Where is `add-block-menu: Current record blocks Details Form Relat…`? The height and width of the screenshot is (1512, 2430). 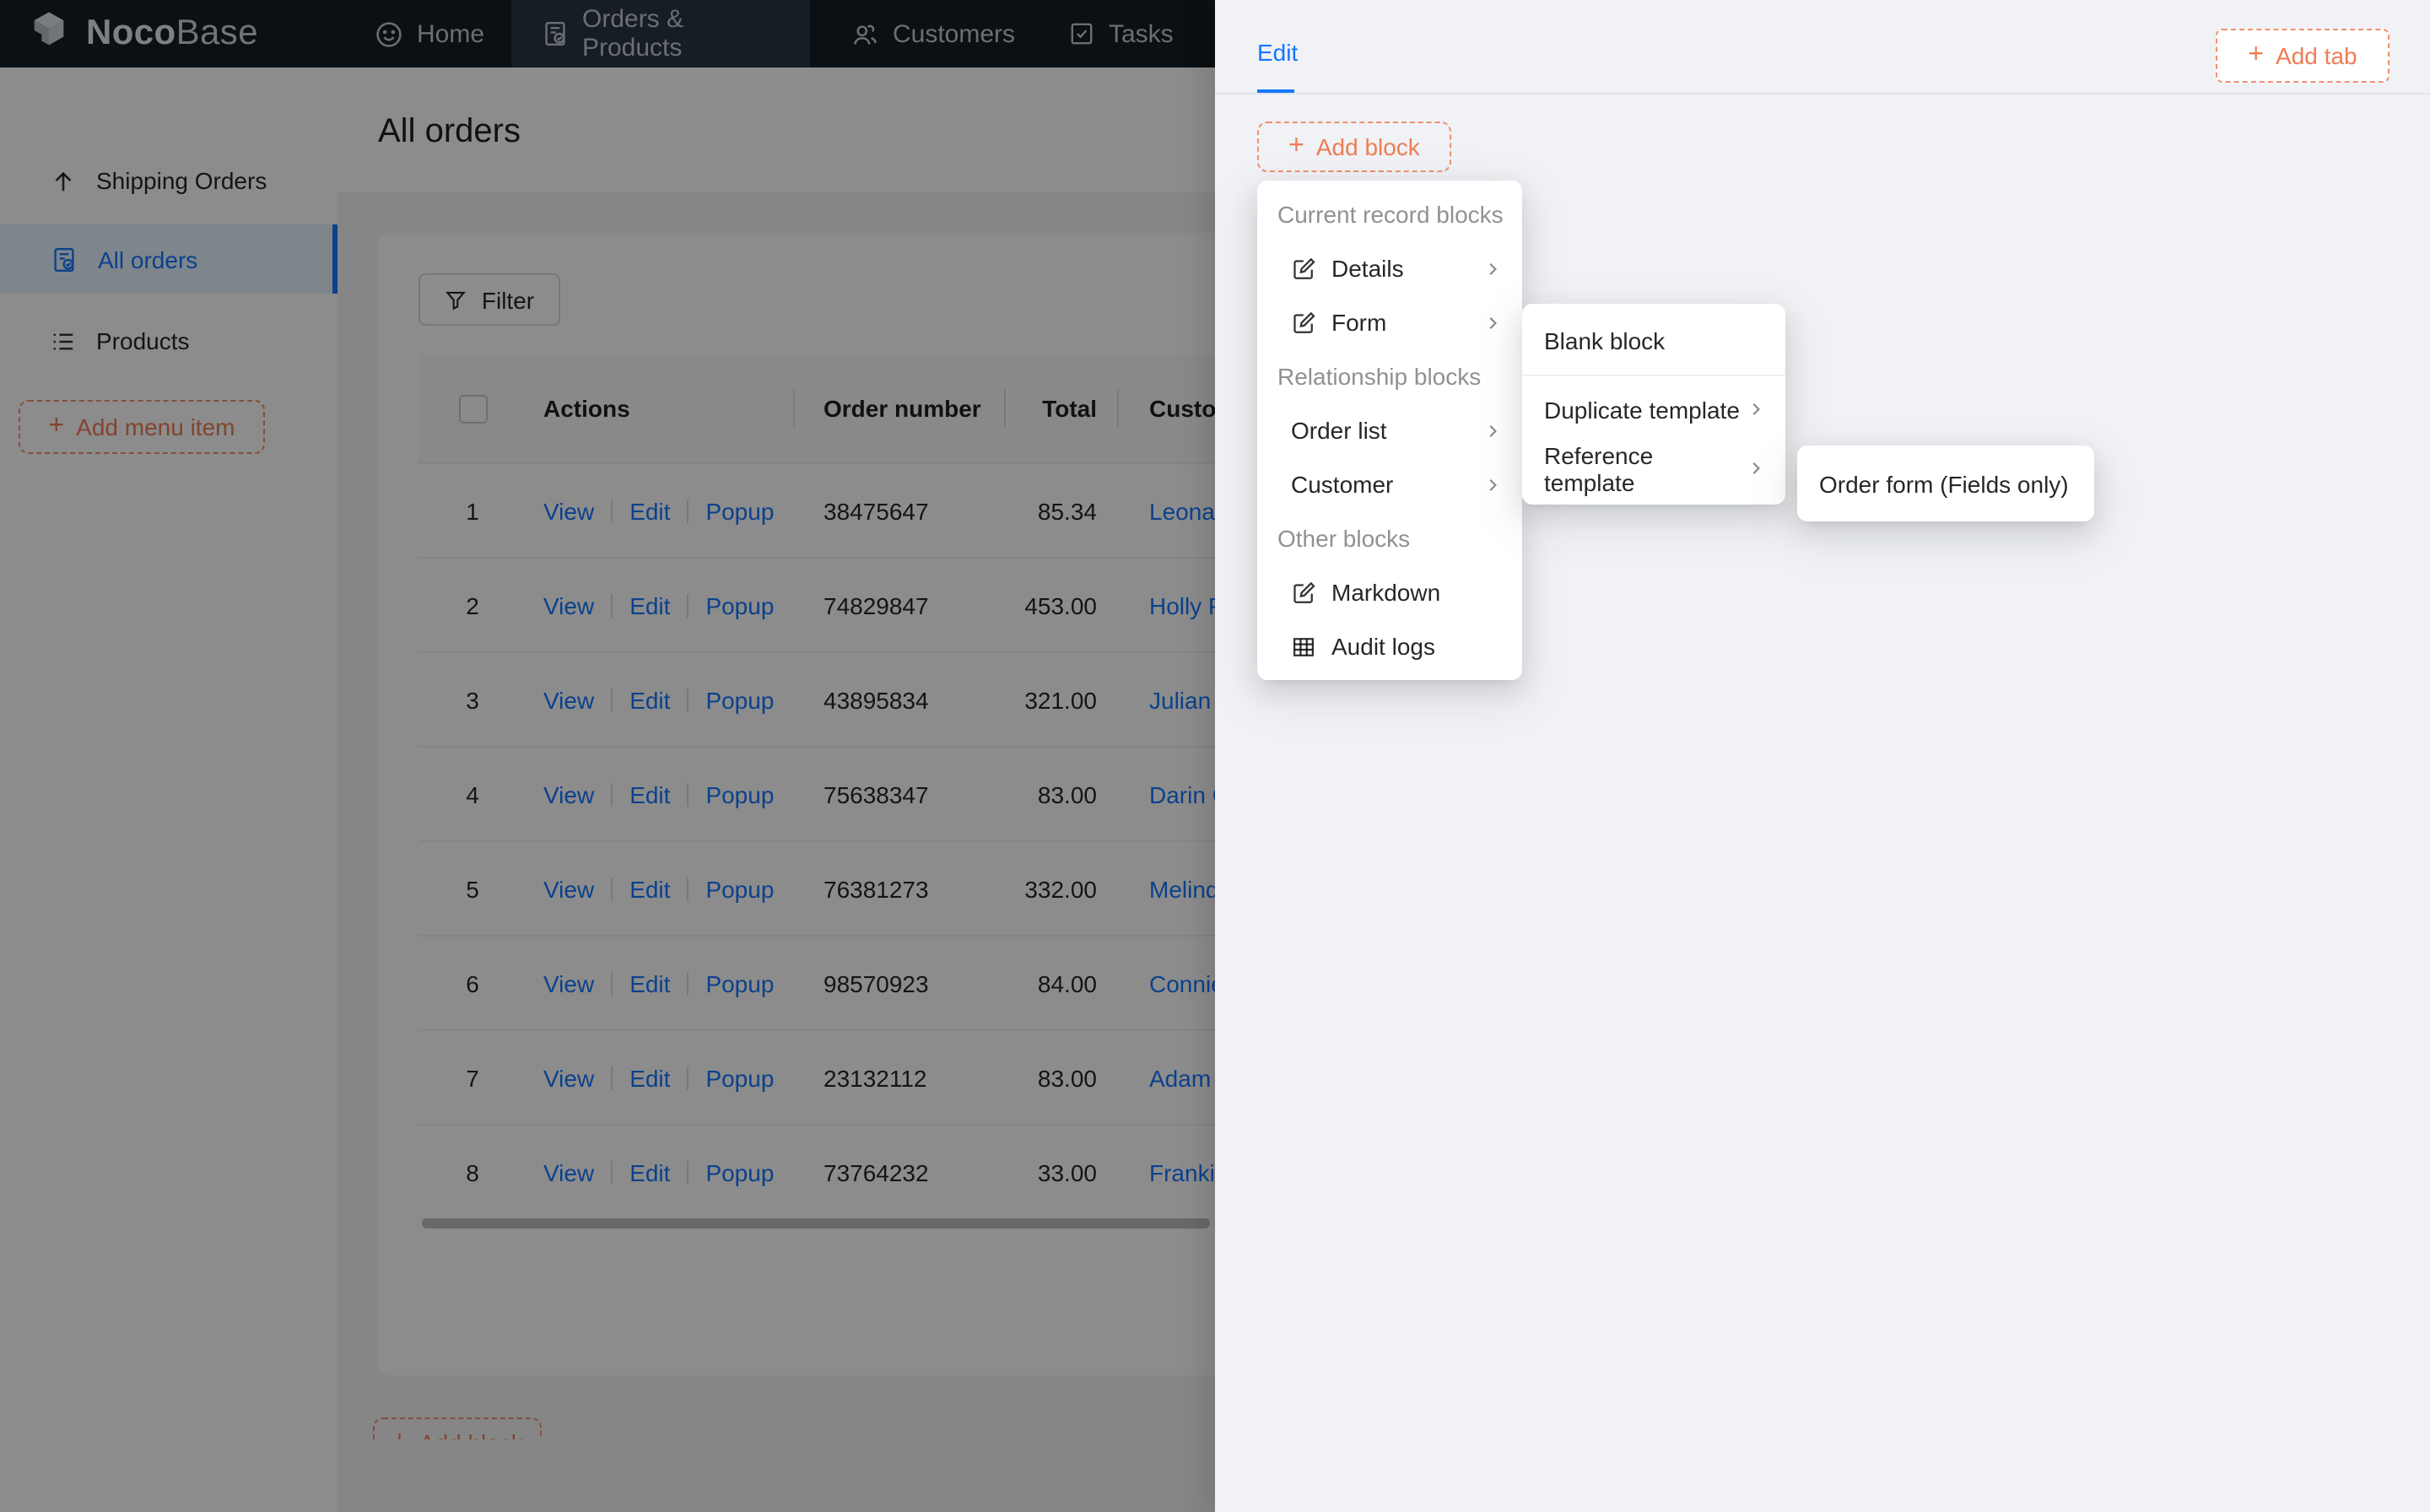 add-block-menu: Current record blocks Details Form Relat… is located at coordinates (1389, 430).